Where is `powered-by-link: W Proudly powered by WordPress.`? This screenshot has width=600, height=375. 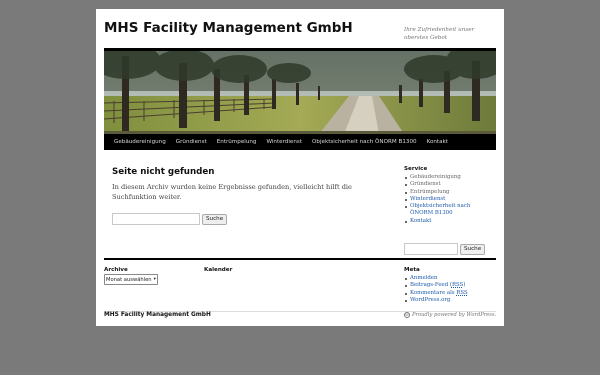 powered-by-link: W Proudly powered by WordPress. is located at coordinates (450, 315).